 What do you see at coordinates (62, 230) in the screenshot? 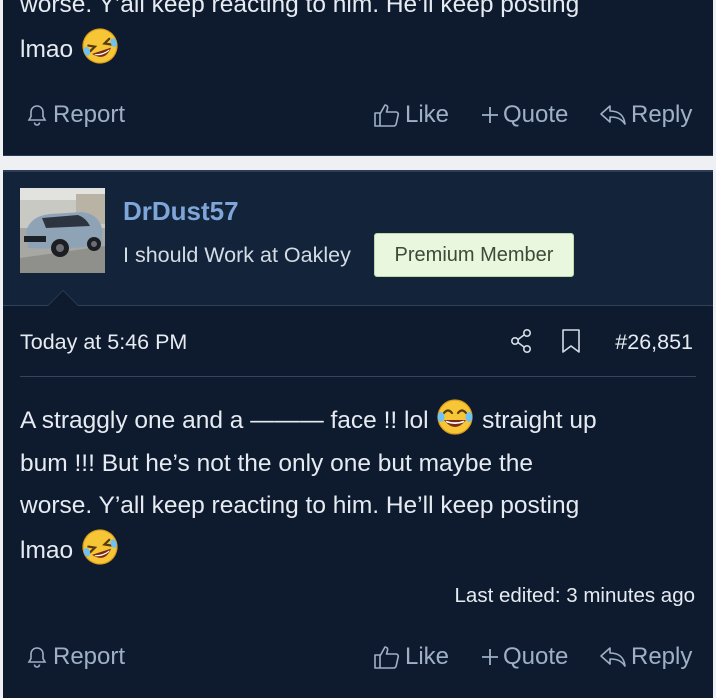
I see `avatar` at bounding box center [62, 230].